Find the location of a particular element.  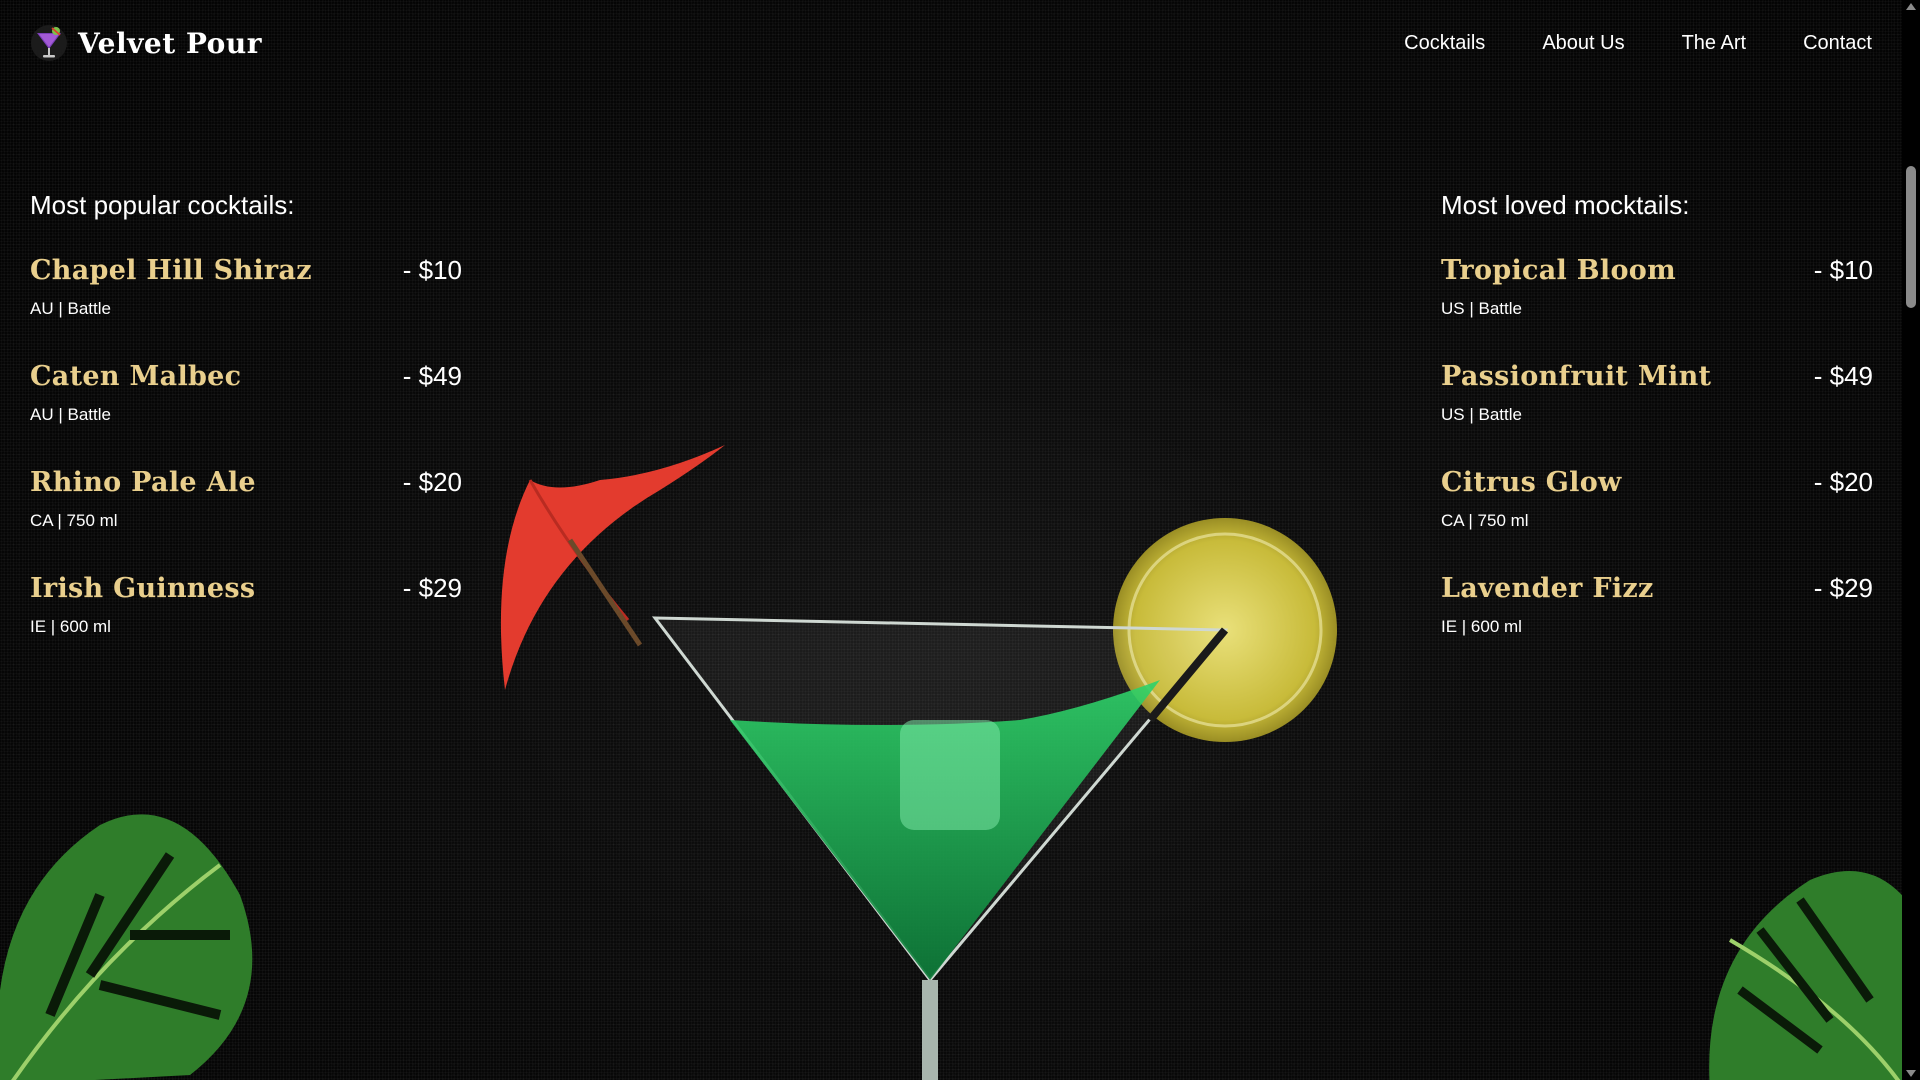

cocktails-heading: Most popular cocktails: is located at coordinates (162, 205).